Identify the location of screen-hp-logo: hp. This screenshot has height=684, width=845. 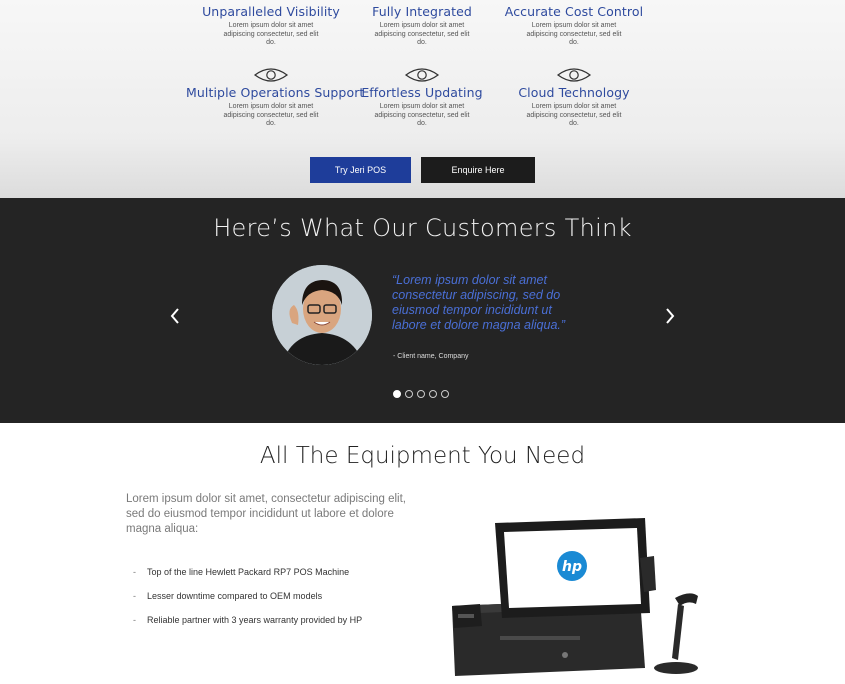
(572, 567).